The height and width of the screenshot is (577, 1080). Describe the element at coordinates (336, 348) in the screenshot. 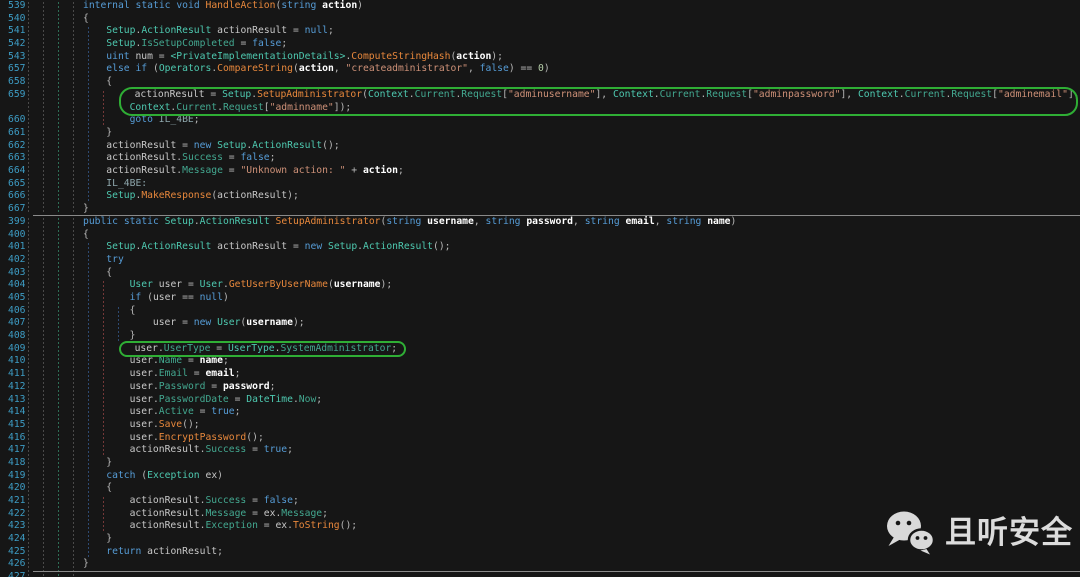

I see `code-token: SystemAdministrator` at that location.